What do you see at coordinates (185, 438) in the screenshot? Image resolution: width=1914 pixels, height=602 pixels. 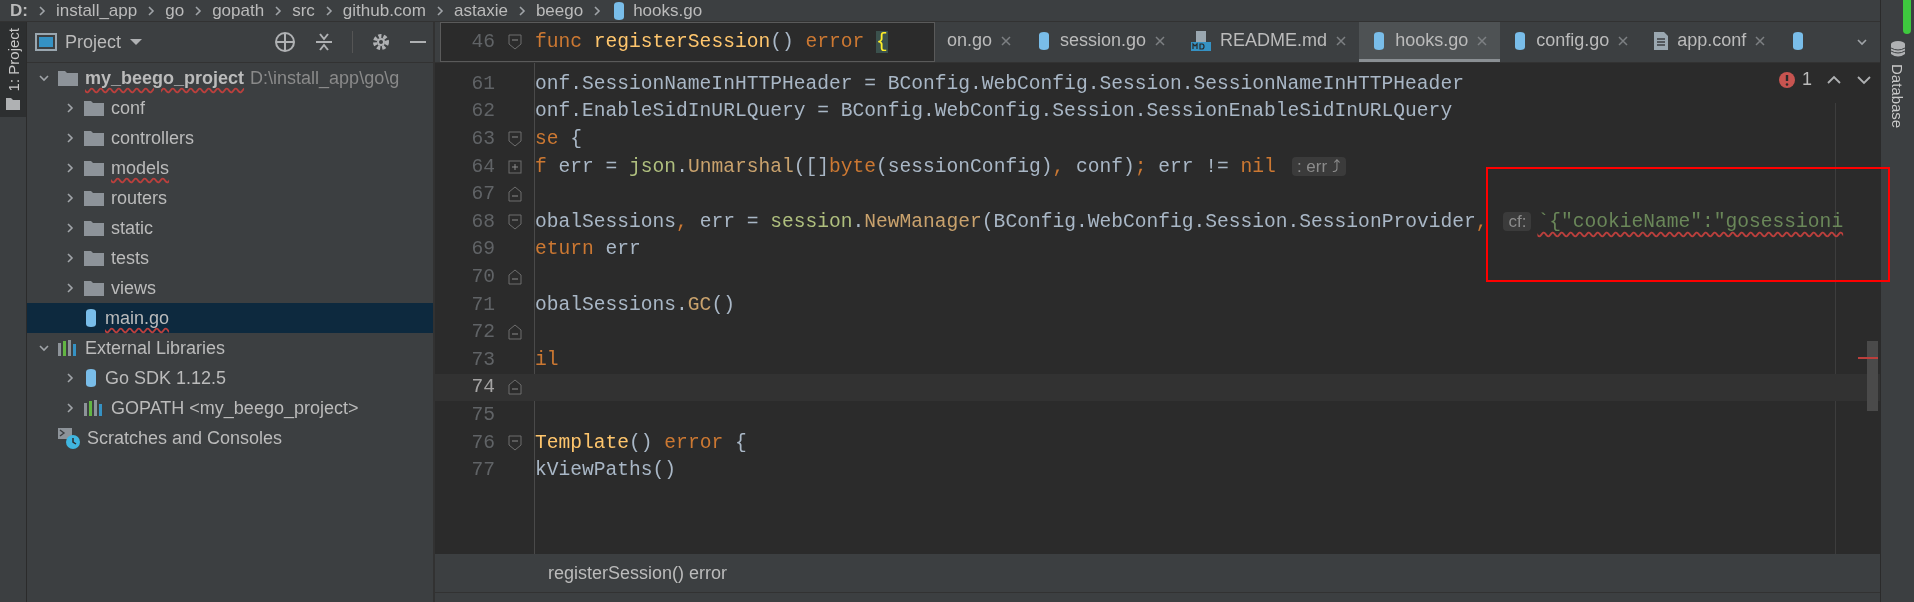 I see `tree-label: Scratches and Consoles` at bounding box center [185, 438].